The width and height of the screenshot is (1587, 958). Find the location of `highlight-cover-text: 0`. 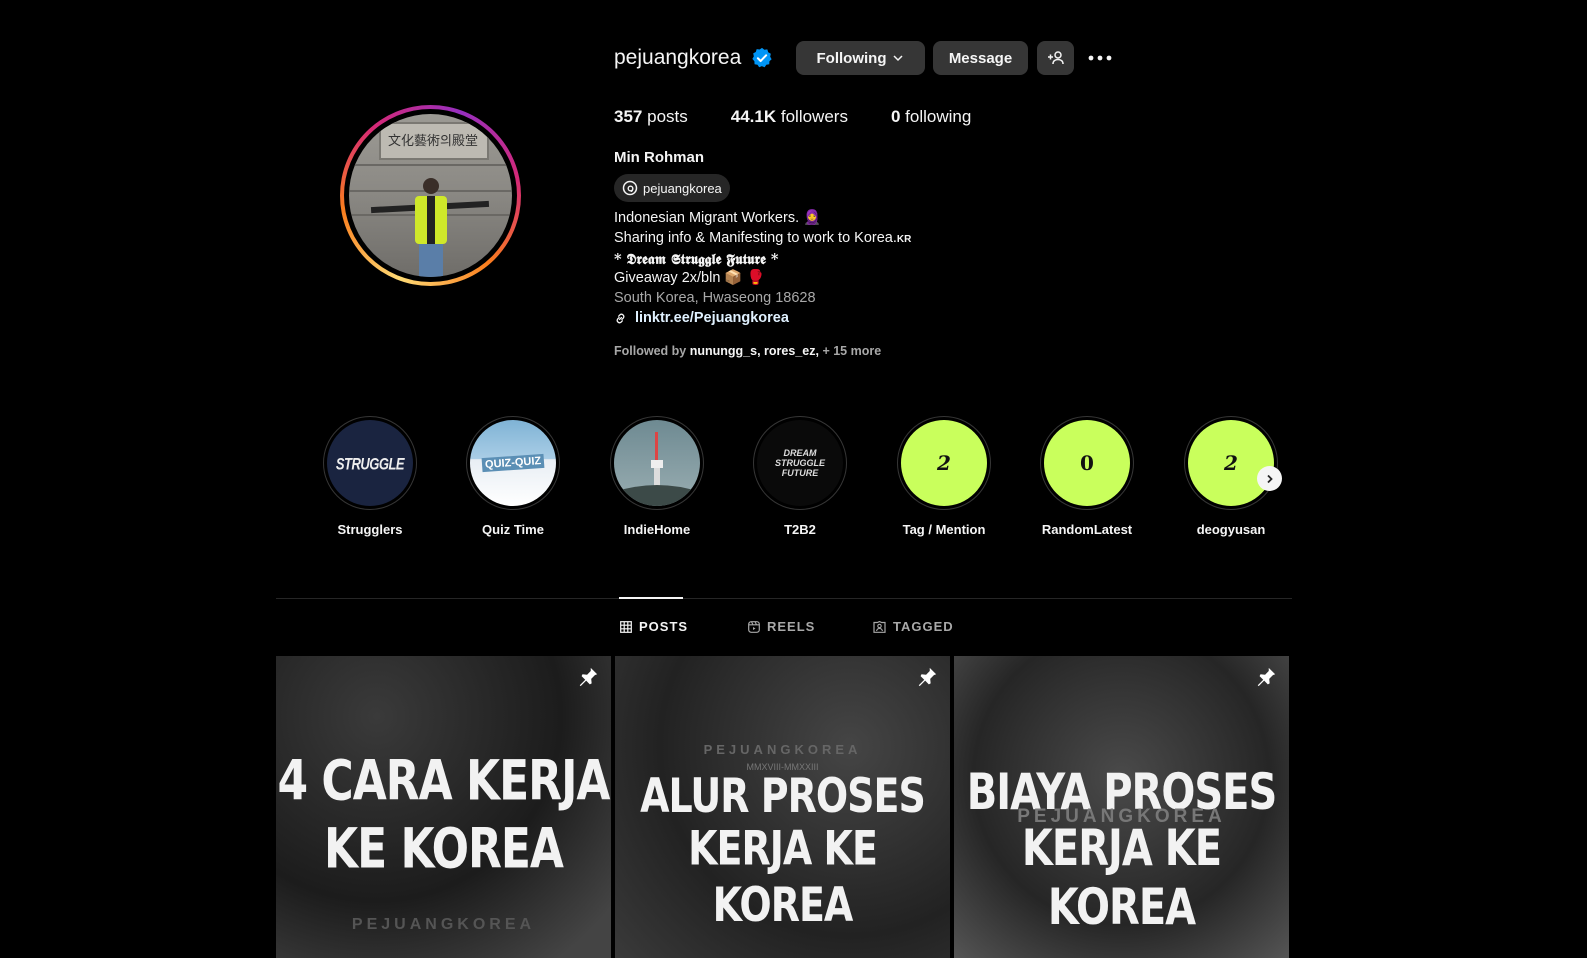

highlight-cover-text: 0 is located at coordinates (1087, 463).